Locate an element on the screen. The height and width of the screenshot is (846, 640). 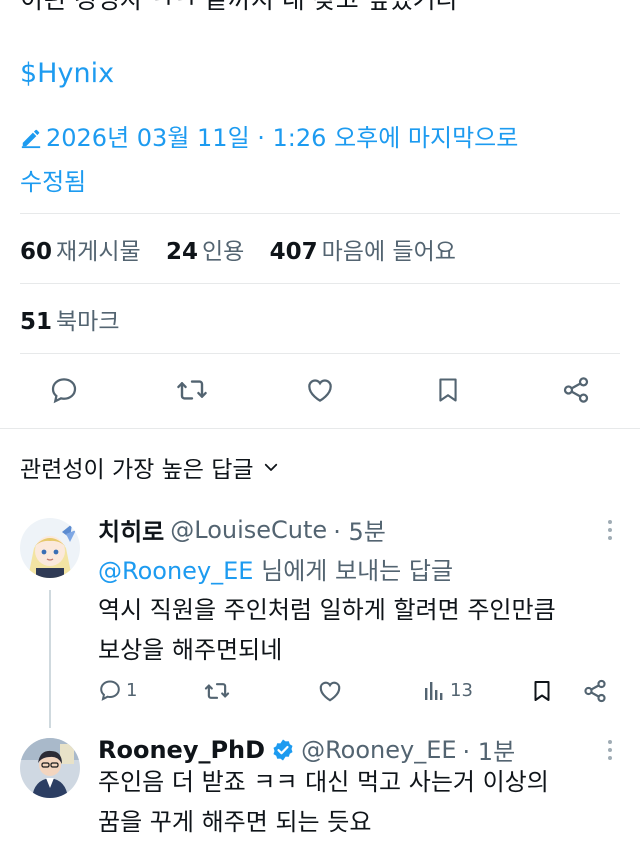
reply-text-line2: 꿈을 꾸게 해주면 되는 듯요 is located at coordinates (235, 822).